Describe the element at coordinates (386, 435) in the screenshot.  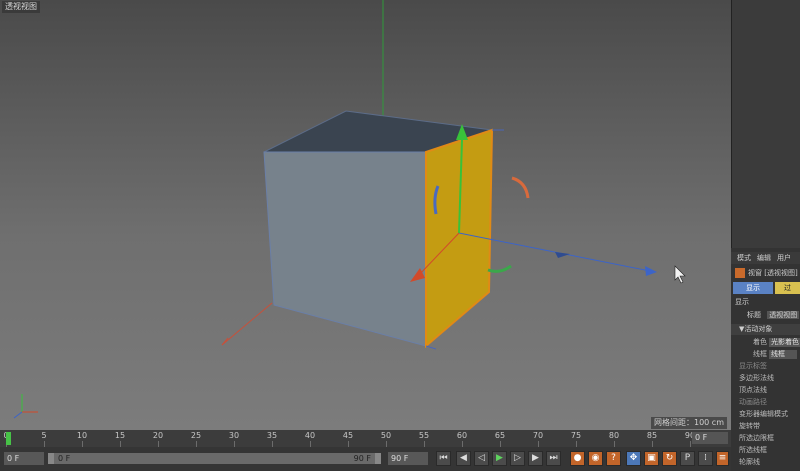
I see `timeline-tick-label: 50` at that location.